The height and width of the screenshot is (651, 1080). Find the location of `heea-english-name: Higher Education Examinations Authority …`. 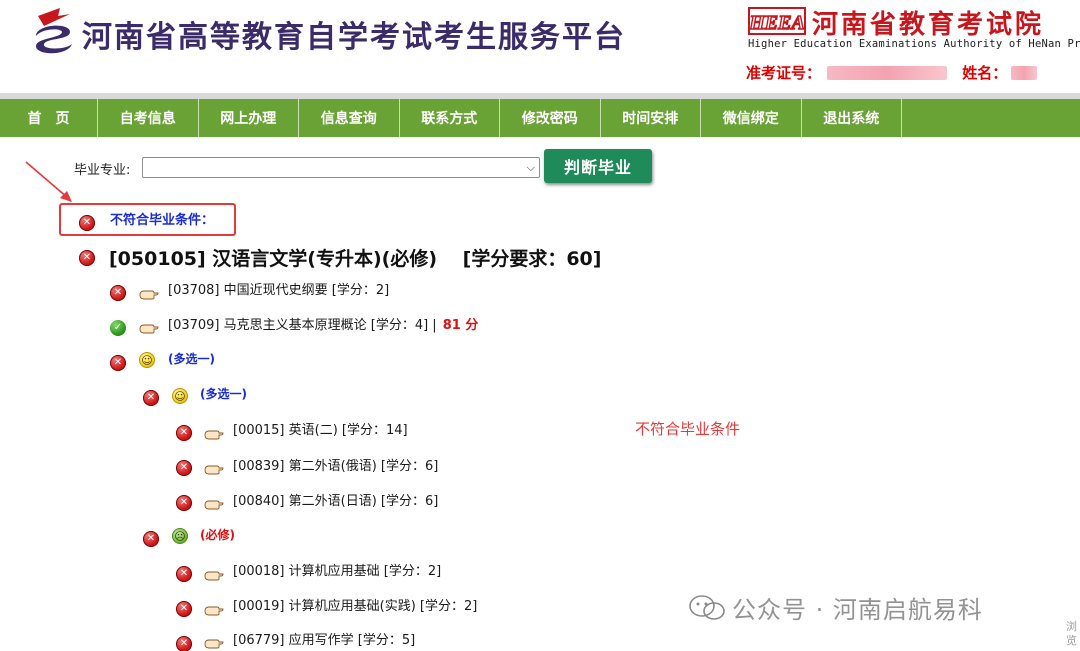

heea-english-name: Higher Education Examinations Authority … is located at coordinates (914, 44).